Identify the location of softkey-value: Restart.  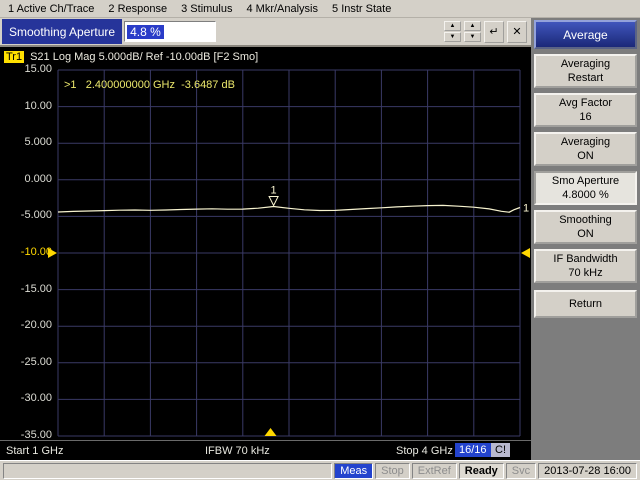
(585, 78).